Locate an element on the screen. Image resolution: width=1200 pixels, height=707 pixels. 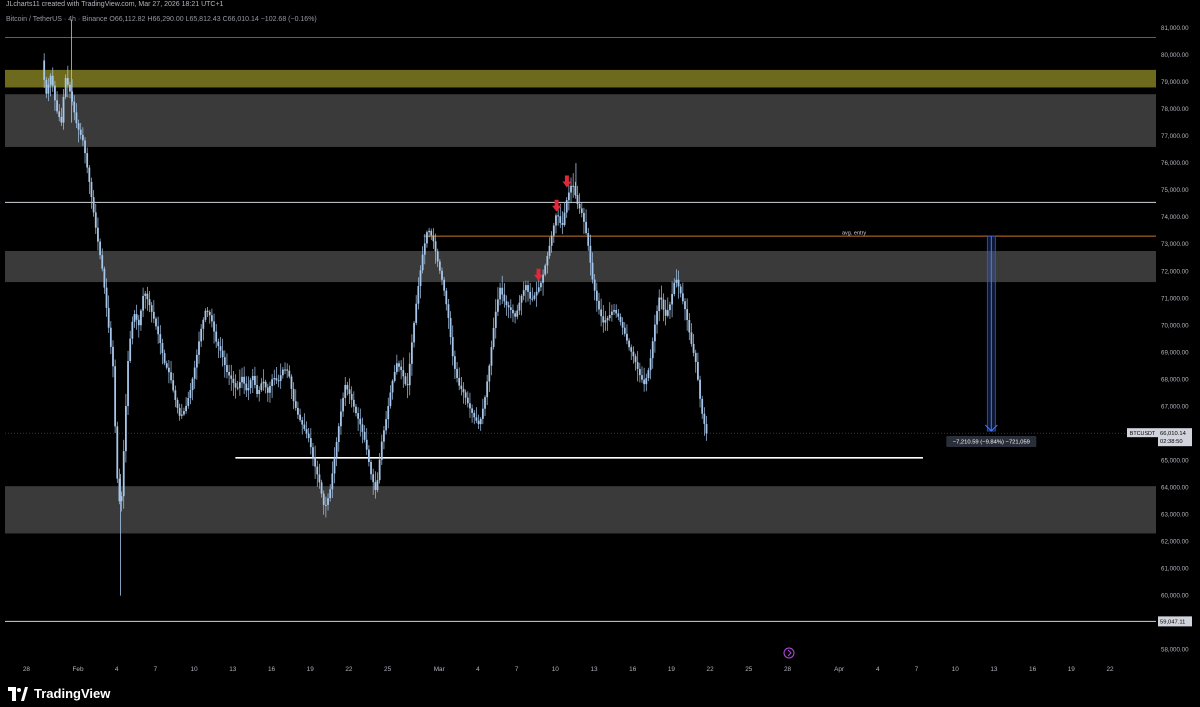
symbol-name: Bitcoin / TetherUS · 4h · Binance is located at coordinates (56, 19).